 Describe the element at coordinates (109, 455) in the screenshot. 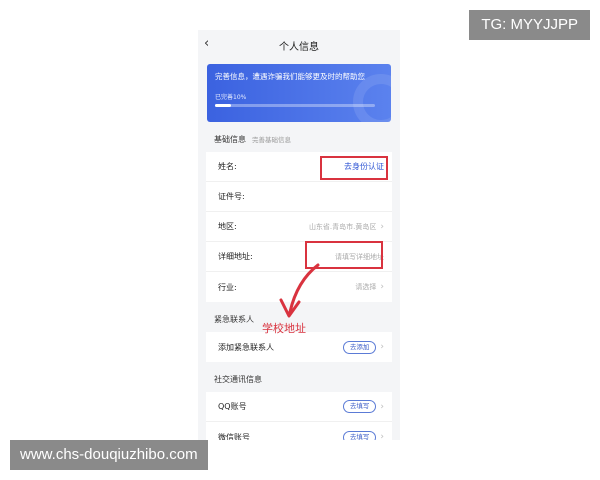

I see `watermark-bottom: www.chs-douqiuzhibo.com` at that location.